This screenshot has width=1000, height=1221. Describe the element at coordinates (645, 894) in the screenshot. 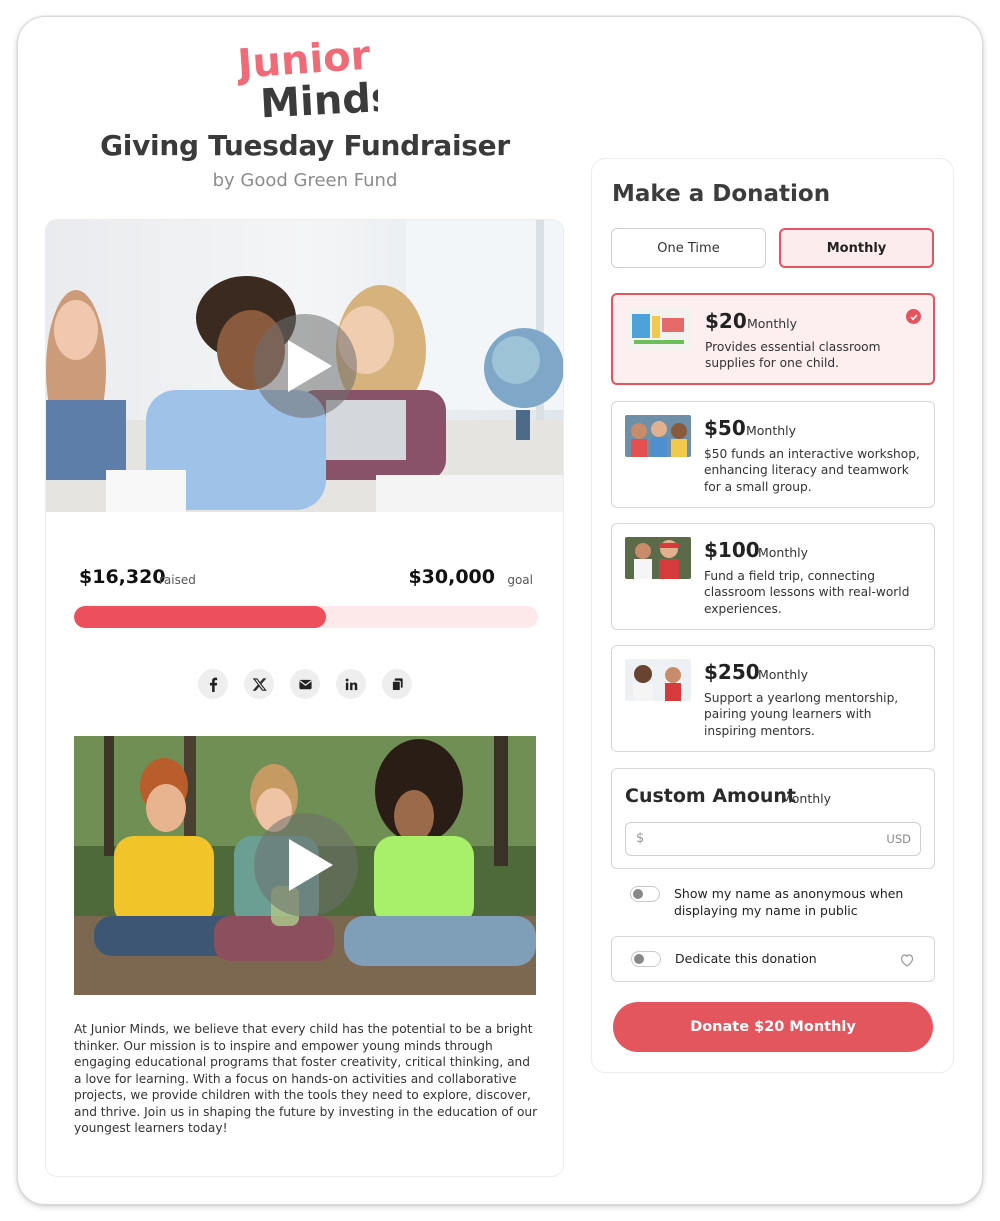

I see `anonymous-toggle` at that location.